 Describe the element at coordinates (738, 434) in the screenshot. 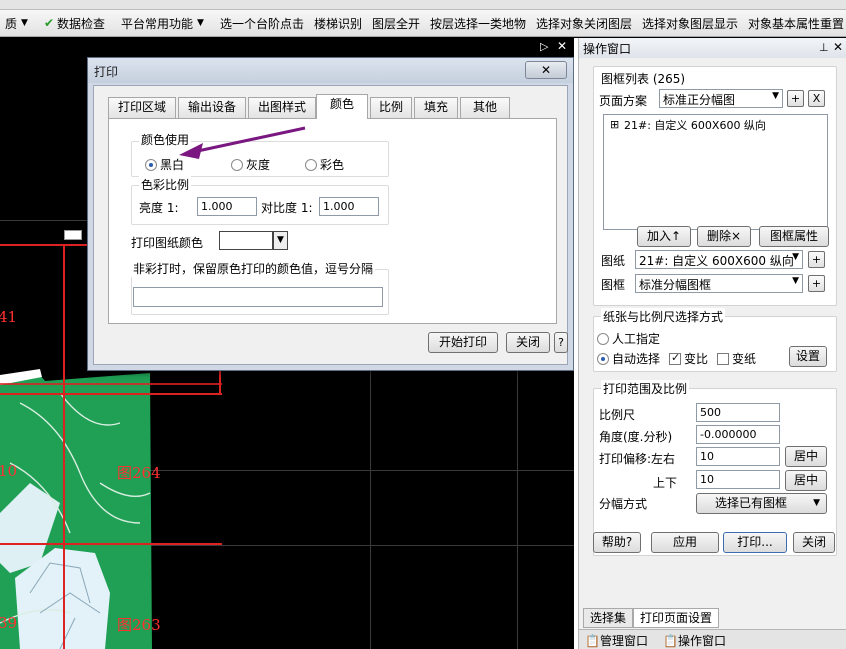

I see `angle-input: -0.000000` at that location.